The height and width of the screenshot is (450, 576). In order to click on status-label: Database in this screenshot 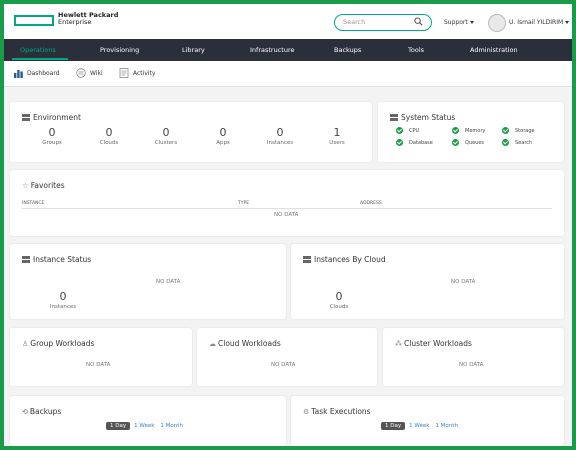, I will do `click(421, 143)`.